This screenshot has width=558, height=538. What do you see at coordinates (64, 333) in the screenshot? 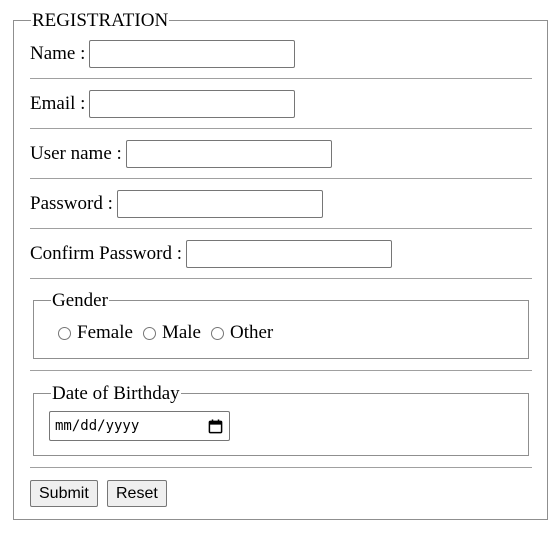
I see `female-radio` at bounding box center [64, 333].